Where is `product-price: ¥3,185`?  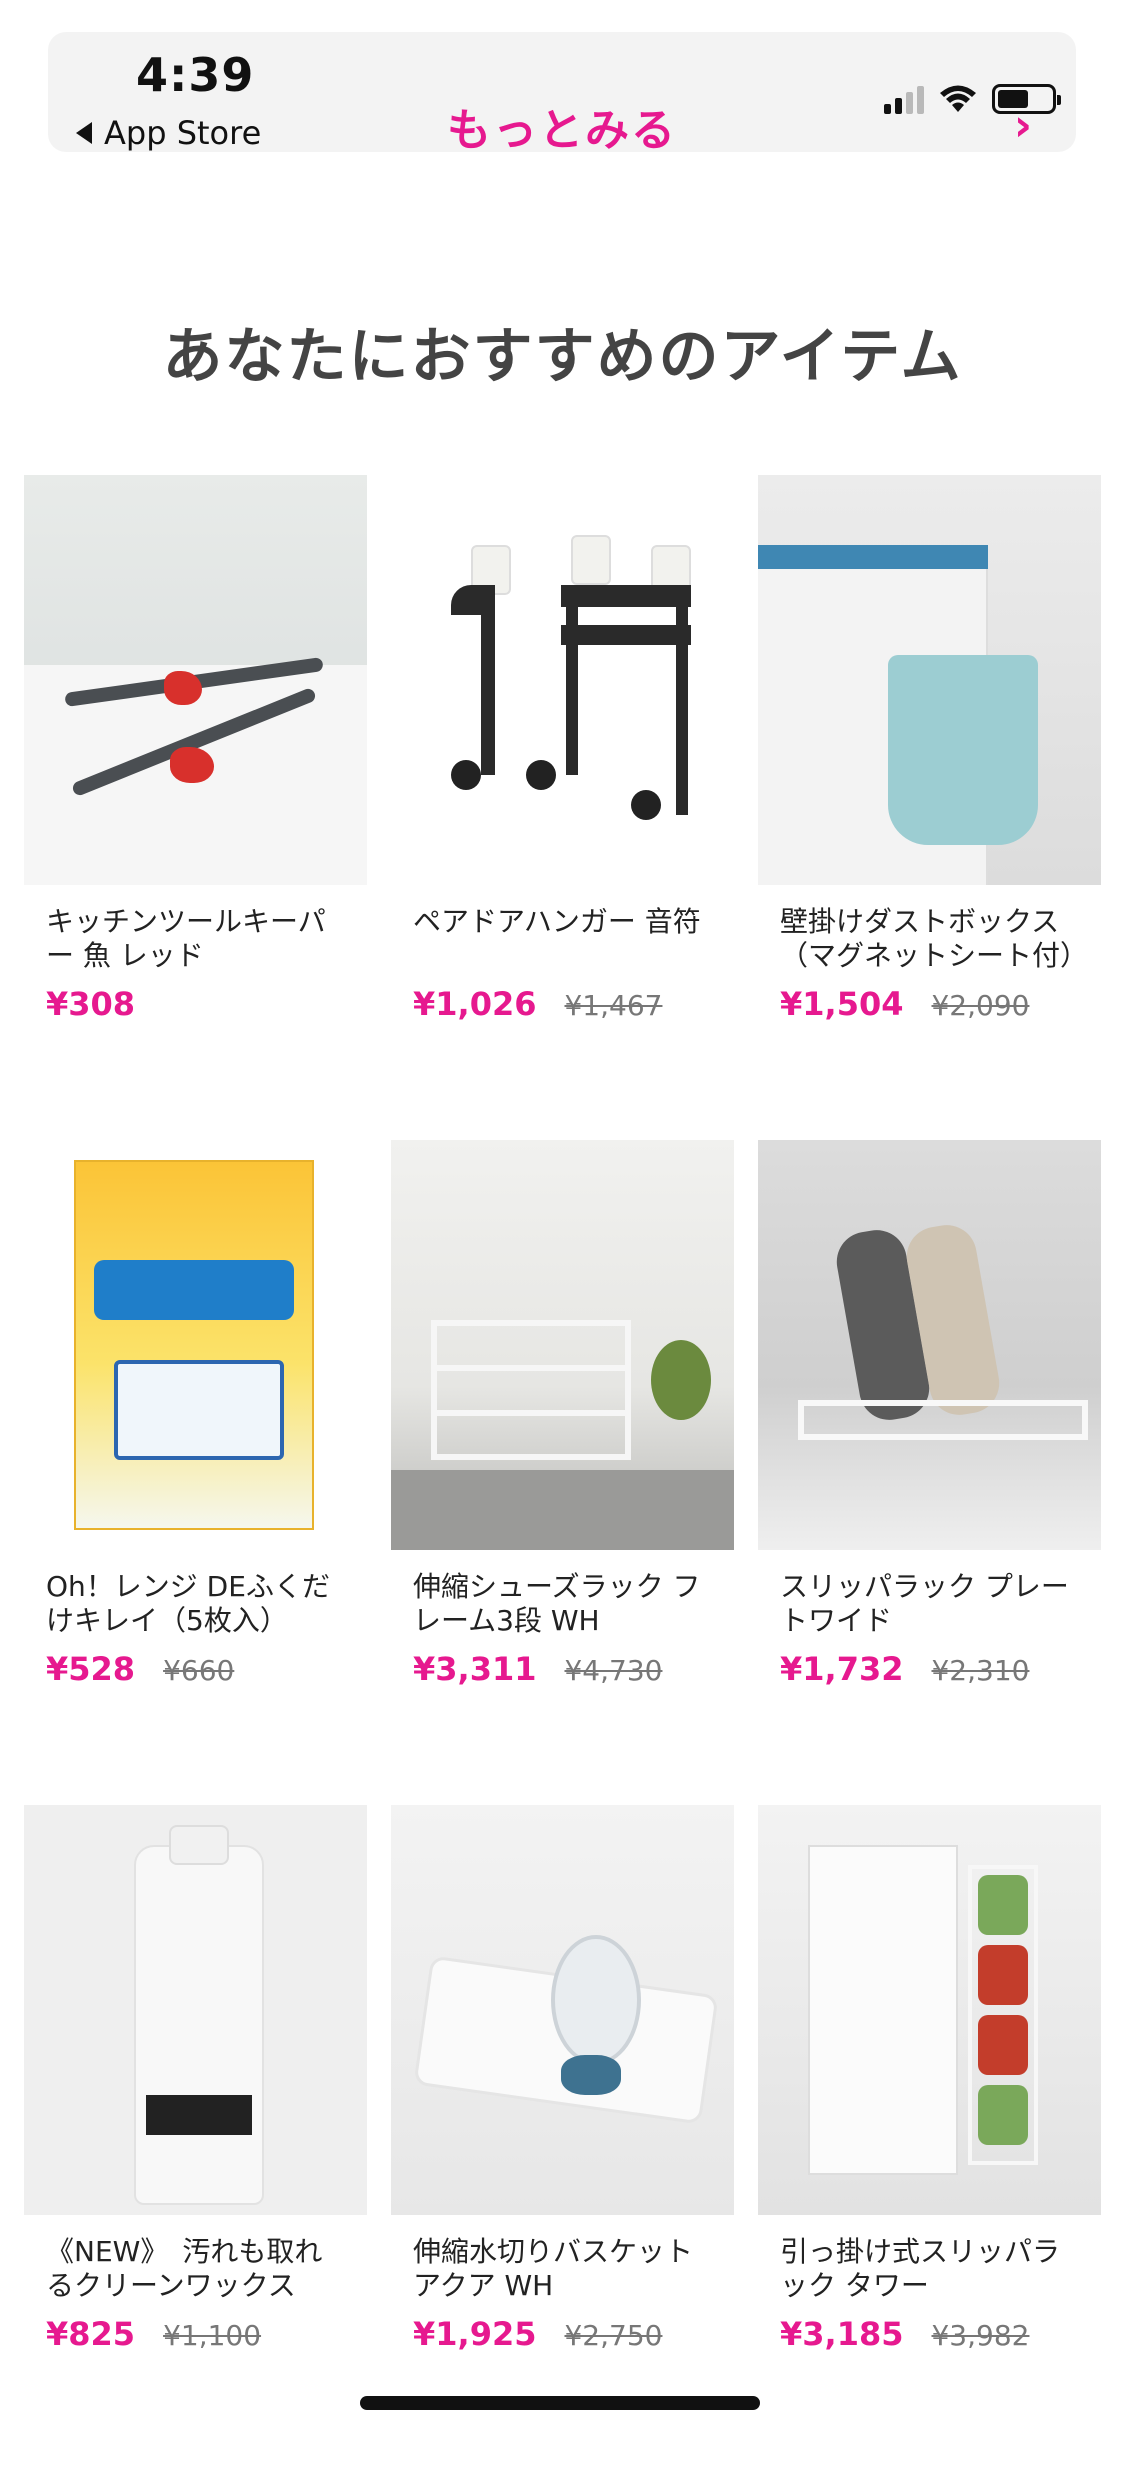 product-price: ¥3,185 is located at coordinates (842, 2334).